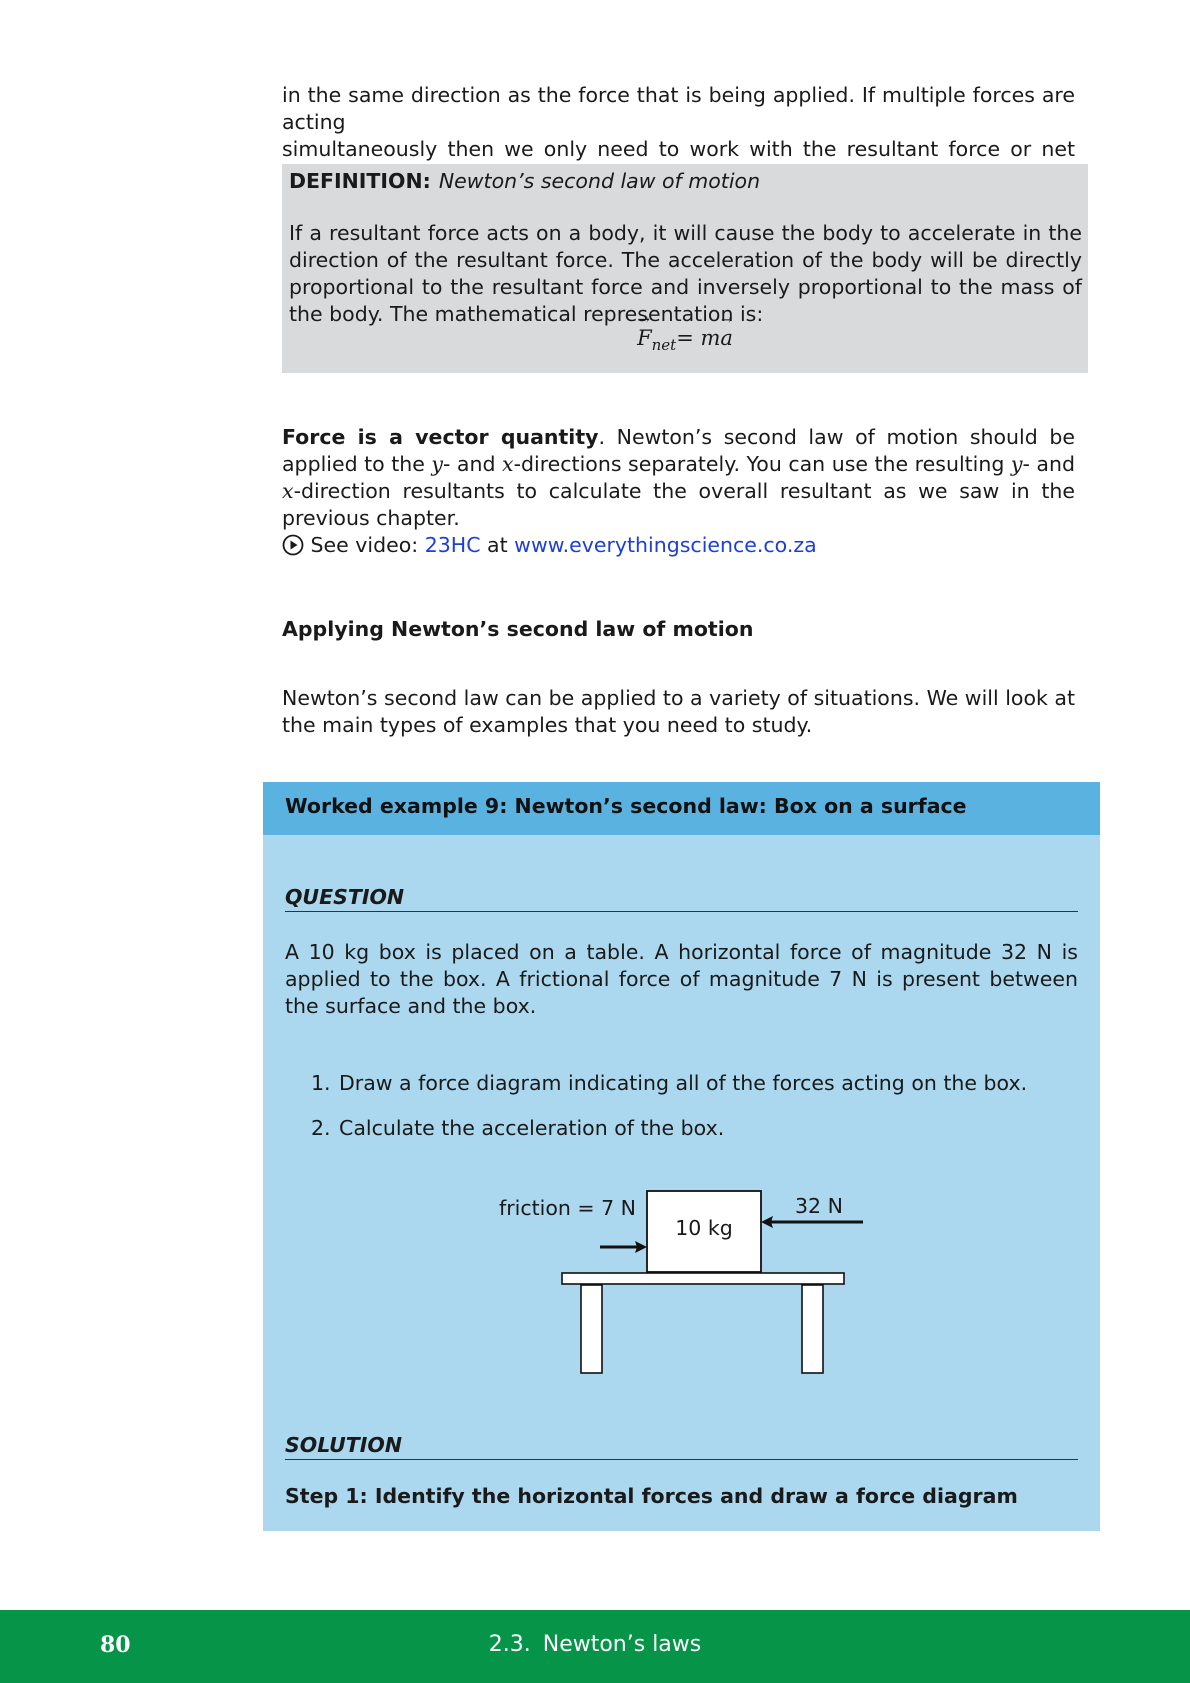 This screenshot has height=1683, width=1190. Describe the element at coordinates (664, 345) in the screenshot. I see `formula-subscript: net` at that location.